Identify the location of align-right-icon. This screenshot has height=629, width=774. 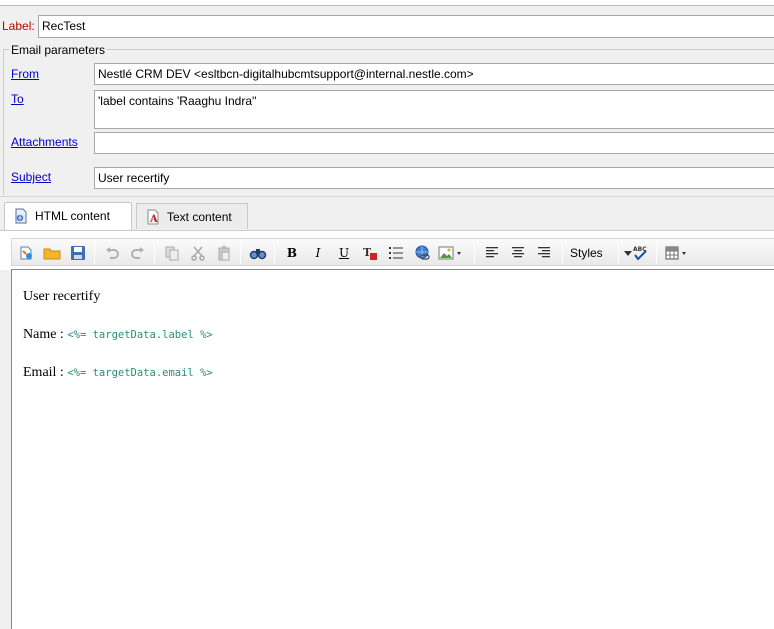
(544, 253).